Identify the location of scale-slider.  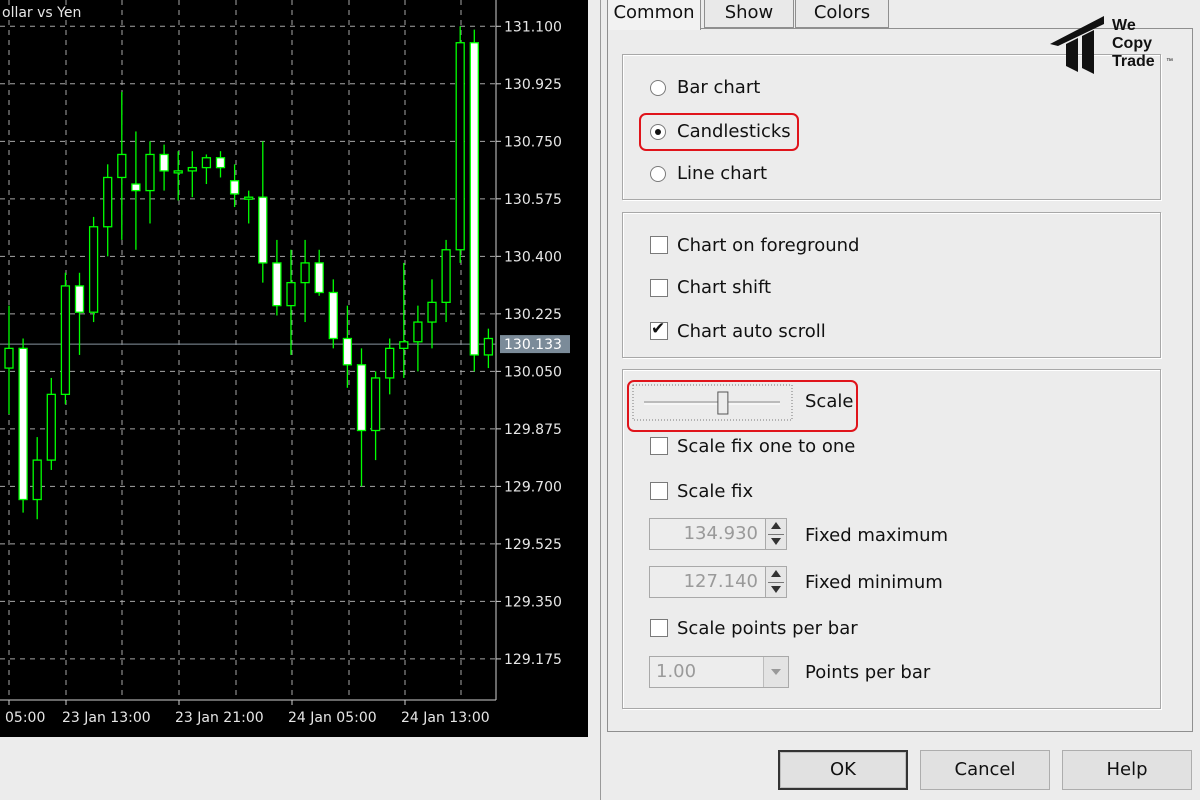
(713, 403).